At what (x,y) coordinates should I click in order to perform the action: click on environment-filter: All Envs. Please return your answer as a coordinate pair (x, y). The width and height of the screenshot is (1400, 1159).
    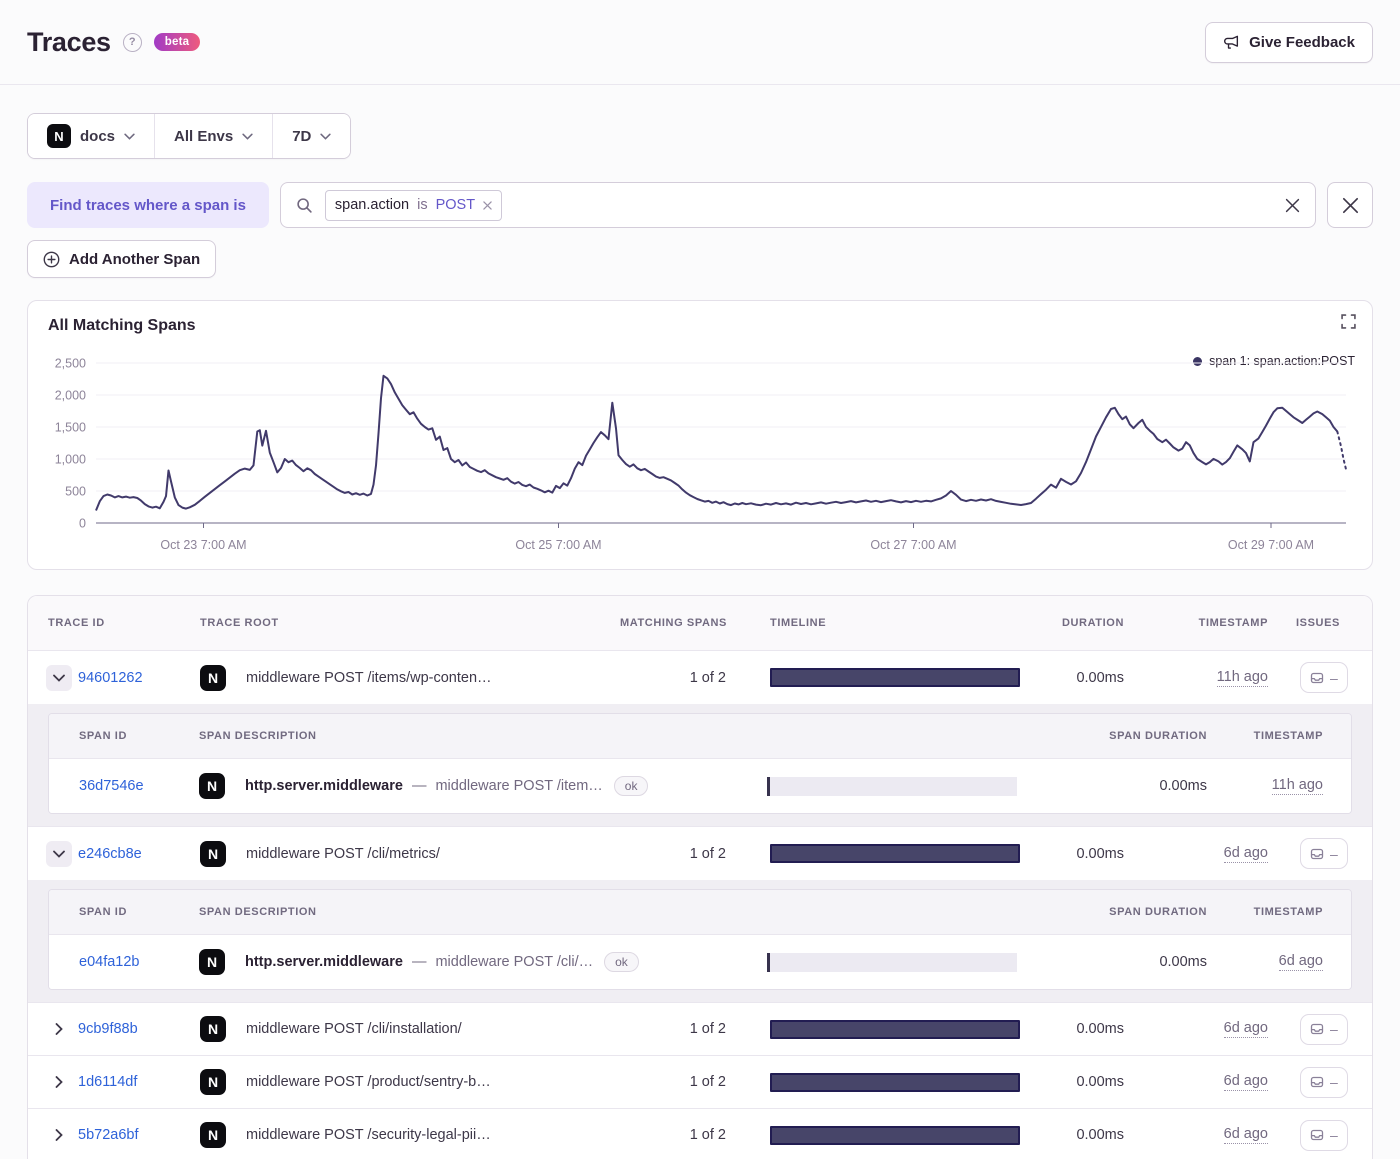
    Looking at the image, I should click on (213, 136).